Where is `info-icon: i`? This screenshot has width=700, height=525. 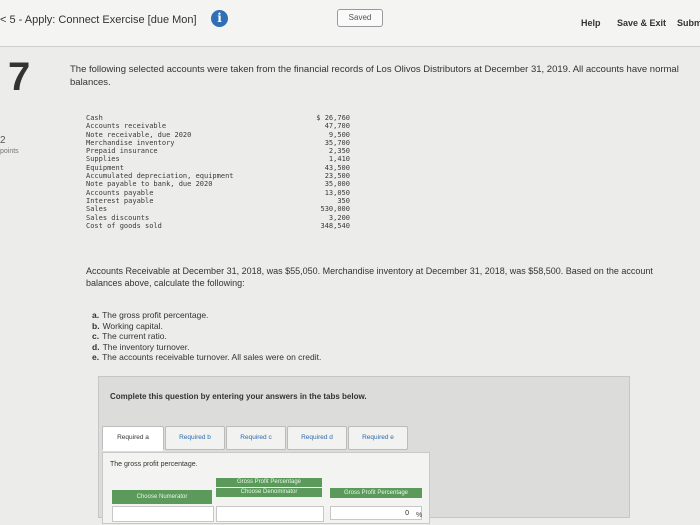 info-icon: i is located at coordinates (219, 18).